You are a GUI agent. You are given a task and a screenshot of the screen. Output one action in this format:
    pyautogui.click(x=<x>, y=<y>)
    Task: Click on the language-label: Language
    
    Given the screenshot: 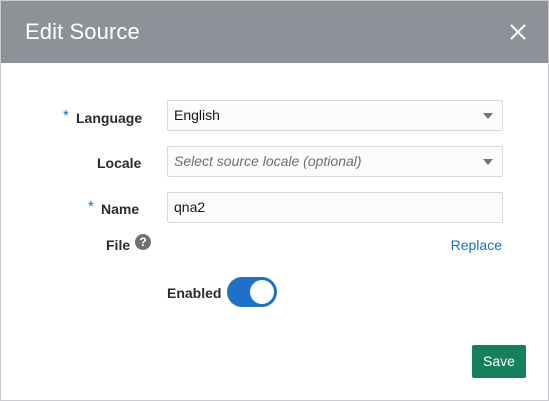 What is the action you would take?
    pyautogui.click(x=109, y=118)
    